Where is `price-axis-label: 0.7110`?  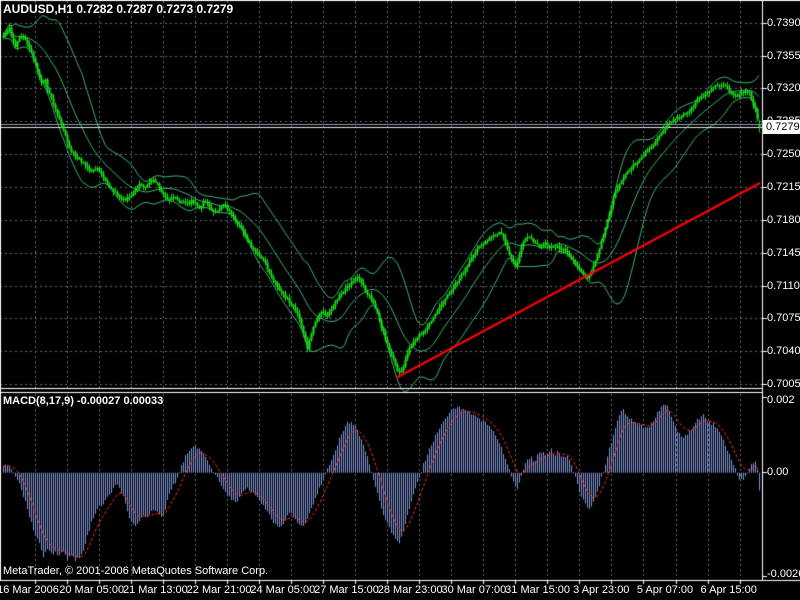 price-axis-label: 0.7110 is located at coordinates (783, 285).